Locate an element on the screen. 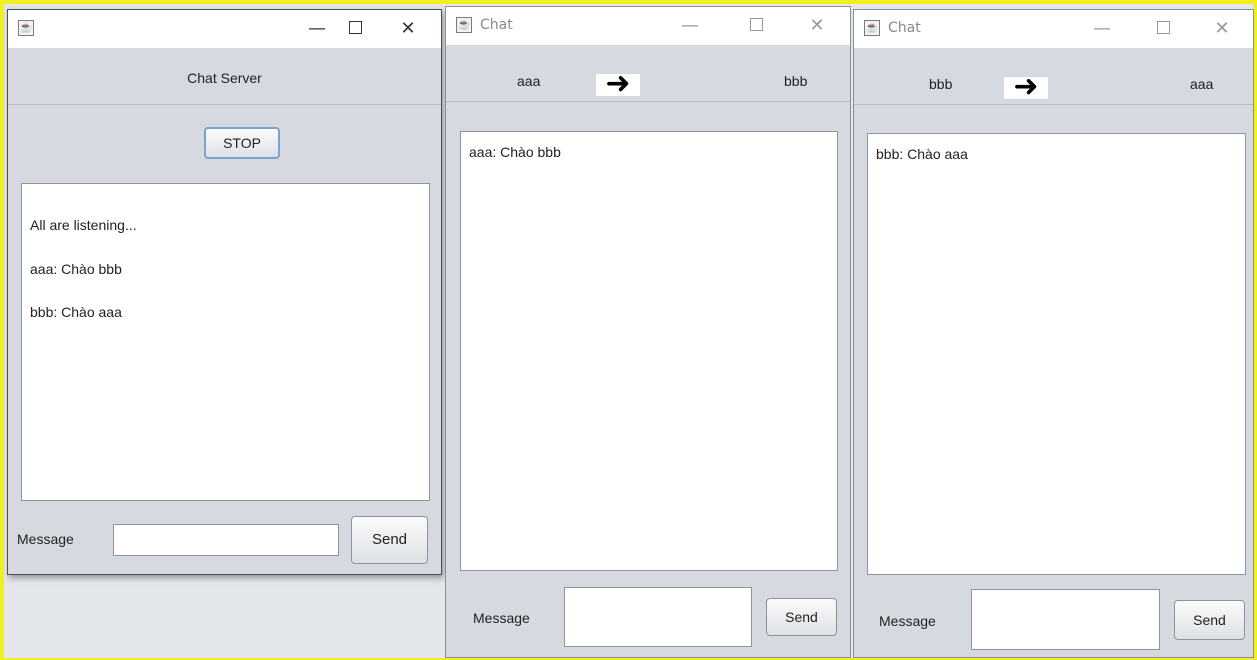  server-heading: Chat Server is located at coordinates (224, 78).